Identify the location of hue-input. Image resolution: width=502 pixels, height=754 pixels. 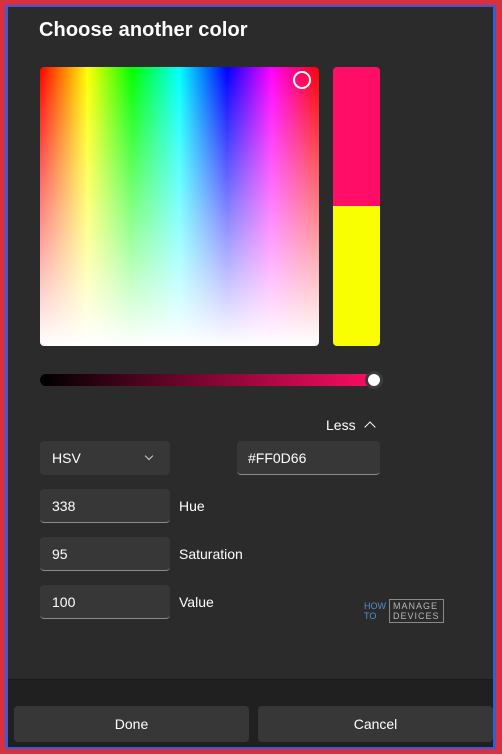
(105, 506).